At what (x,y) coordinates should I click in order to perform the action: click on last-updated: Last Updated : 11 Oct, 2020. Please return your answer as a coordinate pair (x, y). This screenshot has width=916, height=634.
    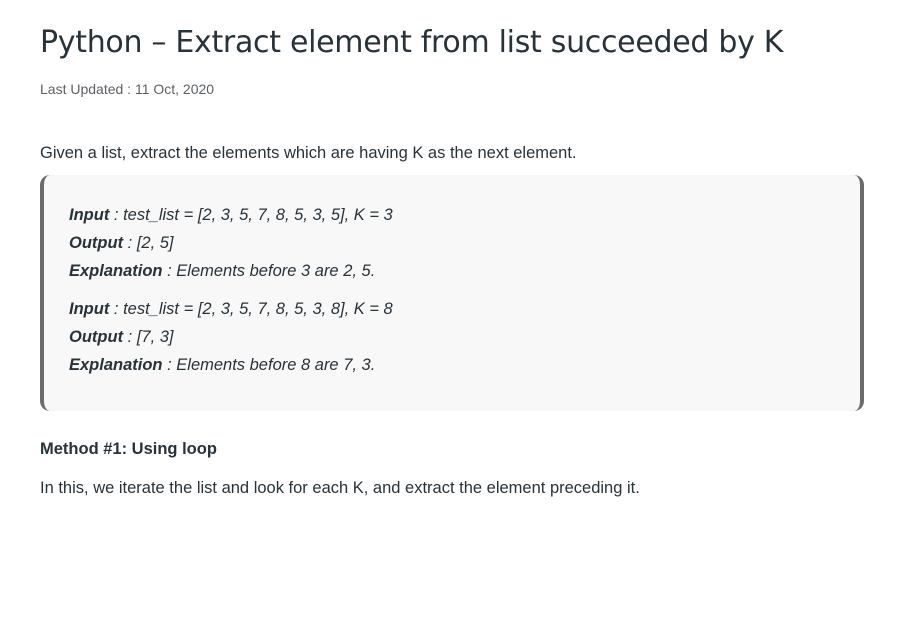
    Looking at the image, I should click on (127, 89).